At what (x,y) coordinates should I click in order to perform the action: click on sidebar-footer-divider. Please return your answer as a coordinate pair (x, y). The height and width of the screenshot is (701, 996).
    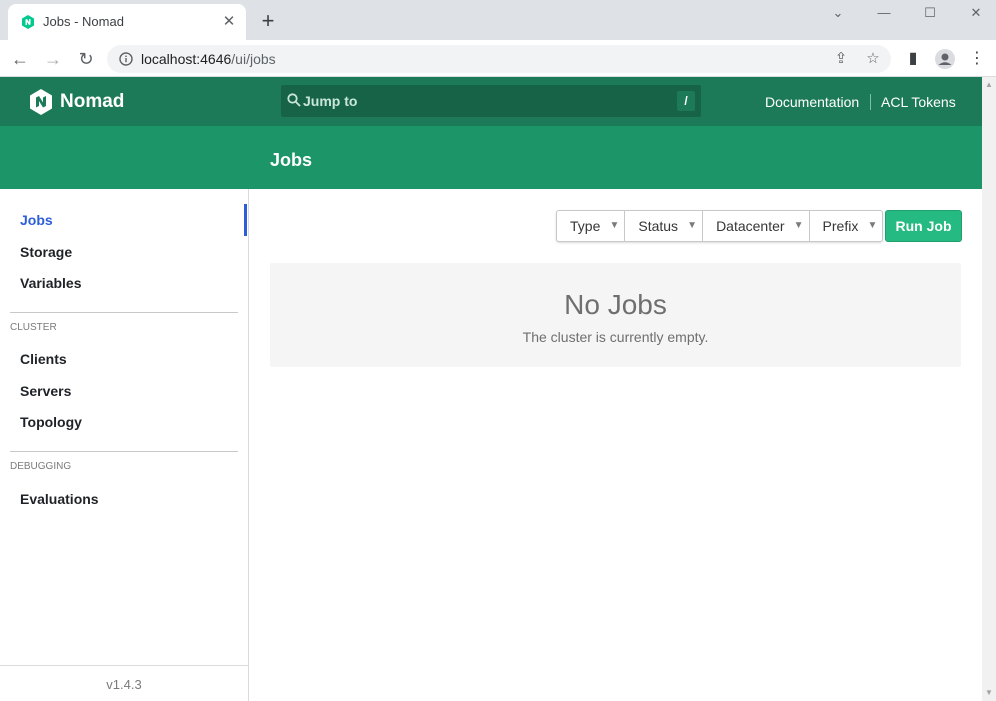
    Looking at the image, I should click on (124, 665).